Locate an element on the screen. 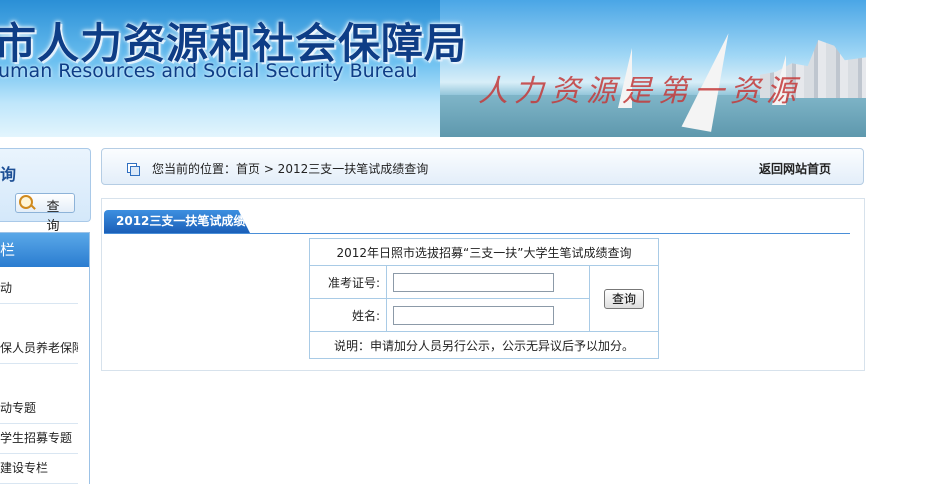 The height and width of the screenshot is (484, 931). sidebar-search-button-label: 查询 is located at coordinates (56, 216).